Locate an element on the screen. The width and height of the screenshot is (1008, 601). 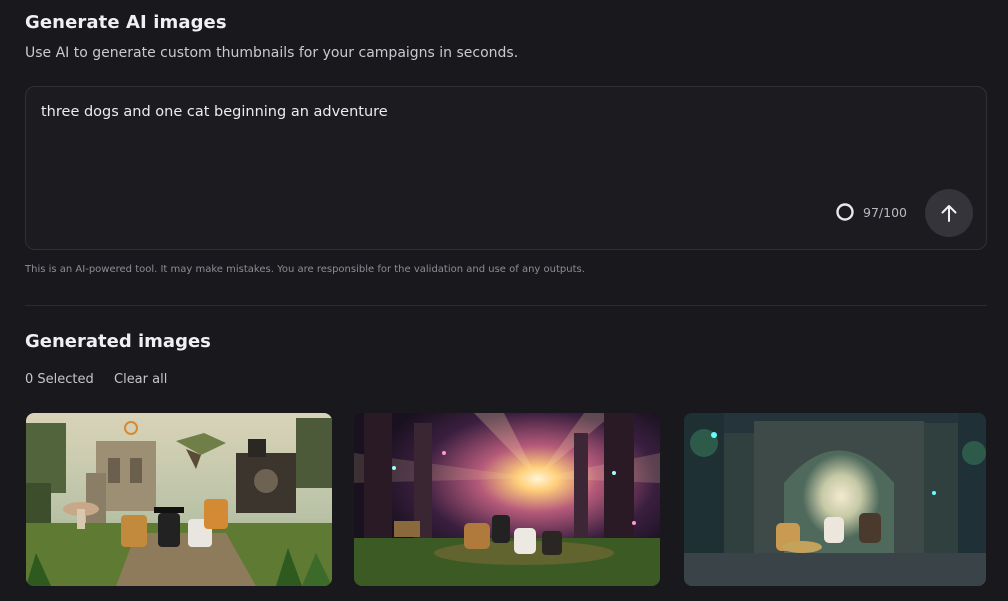
section-divider is located at coordinates (506, 305).